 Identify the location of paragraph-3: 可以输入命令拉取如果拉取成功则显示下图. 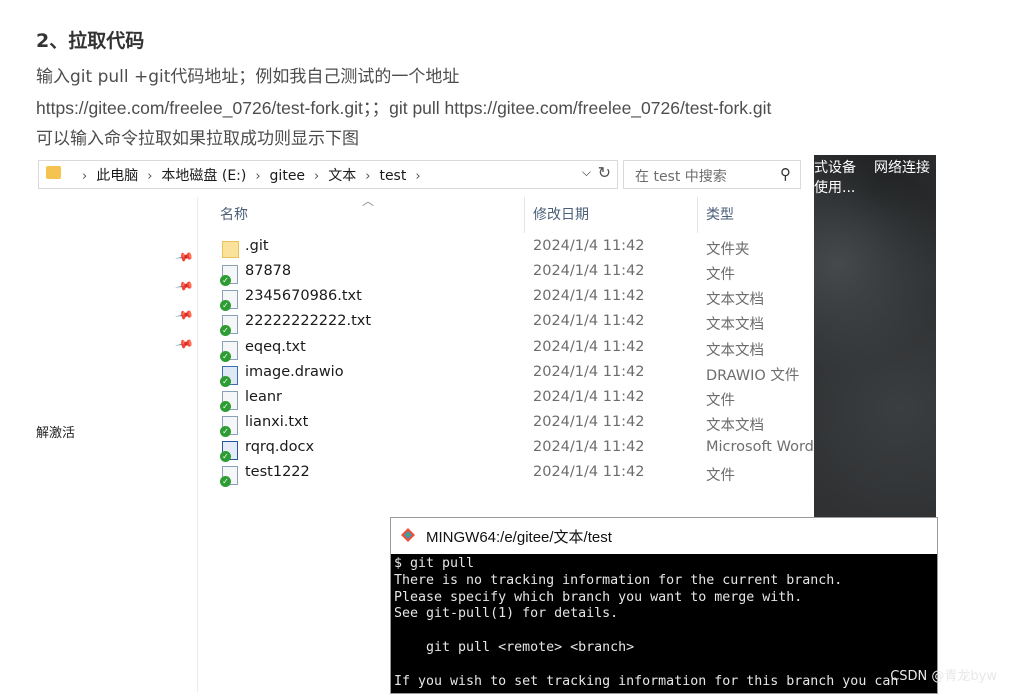
(197, 139).